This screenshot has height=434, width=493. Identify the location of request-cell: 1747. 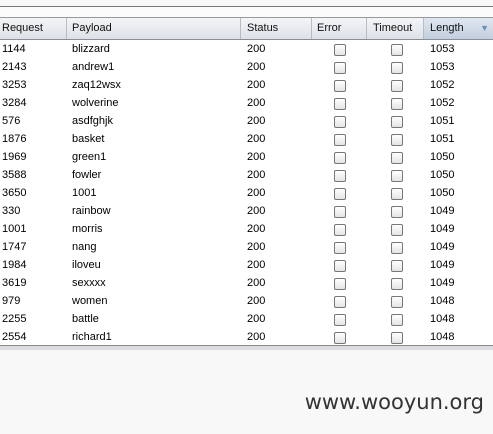
(14, 247).